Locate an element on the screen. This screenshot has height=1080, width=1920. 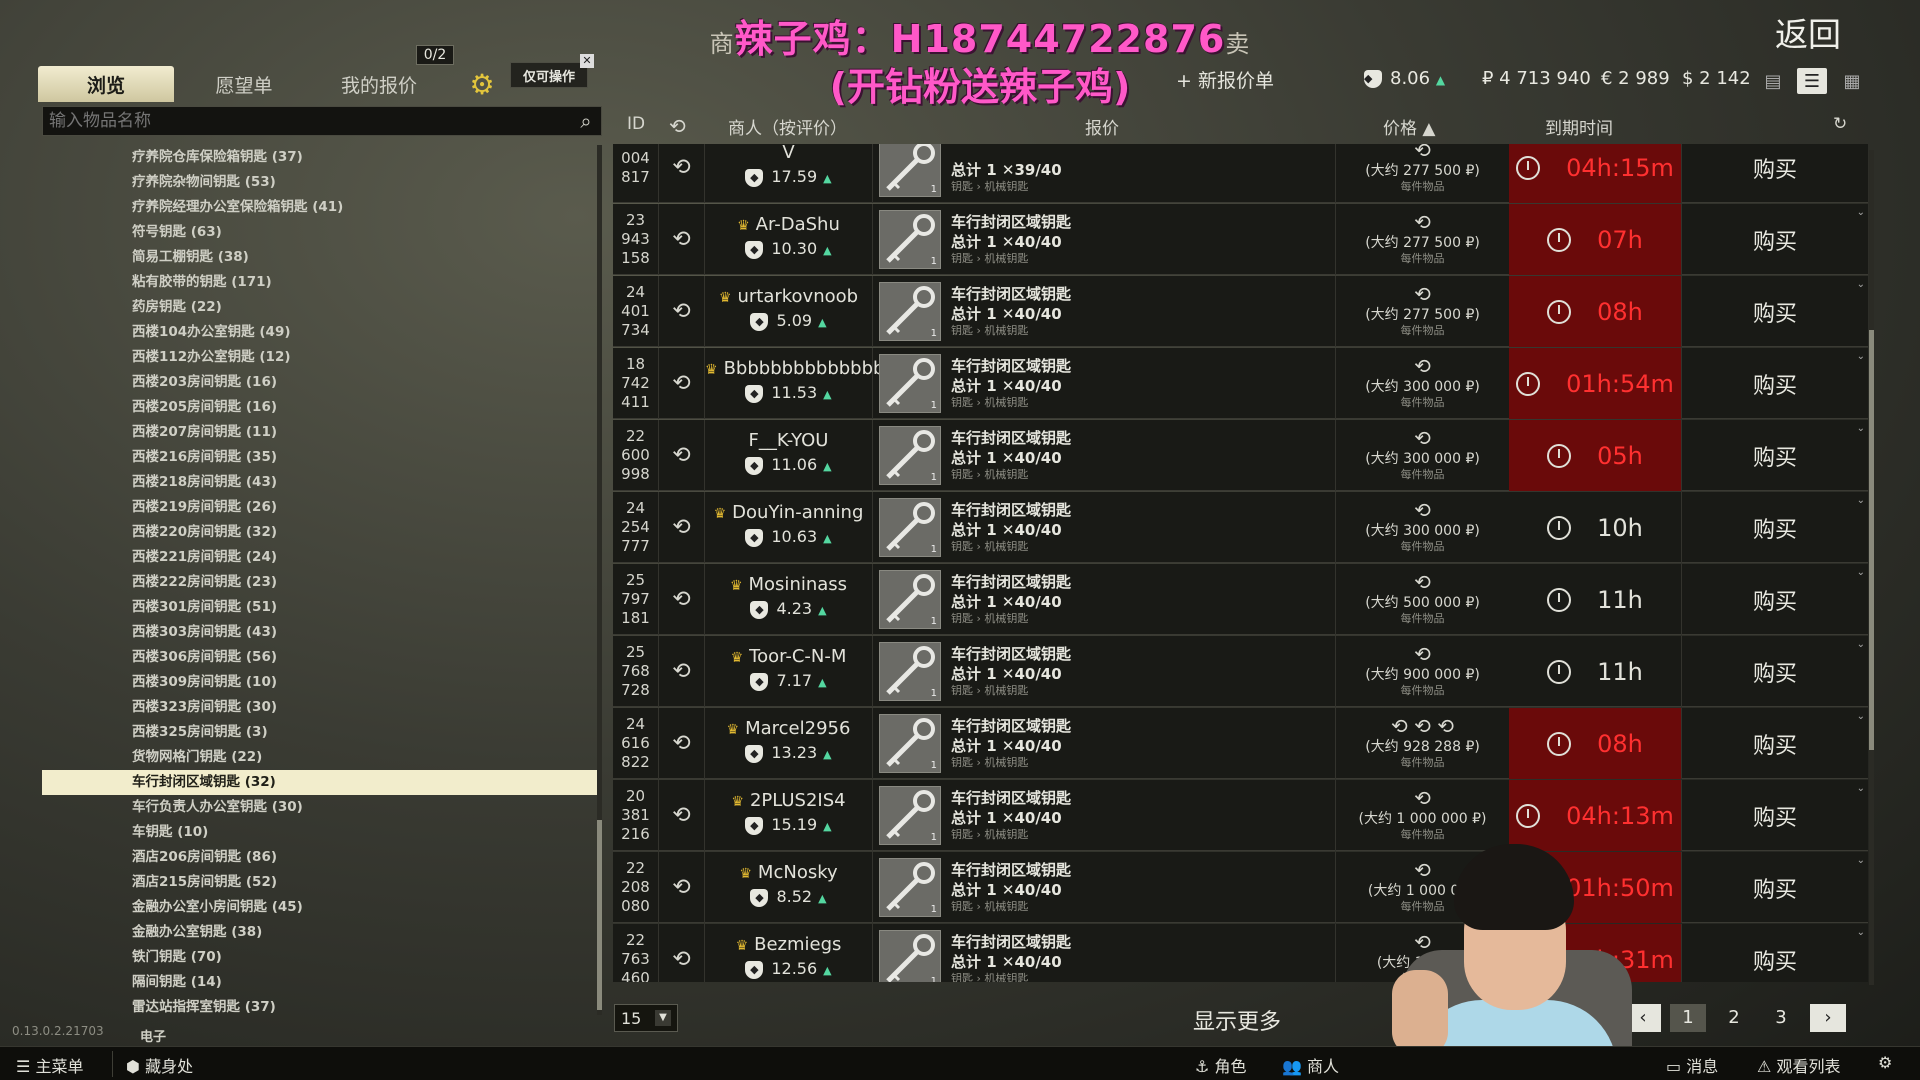
compact-view-icon: ▤ is located at coordinates (1773, 81).